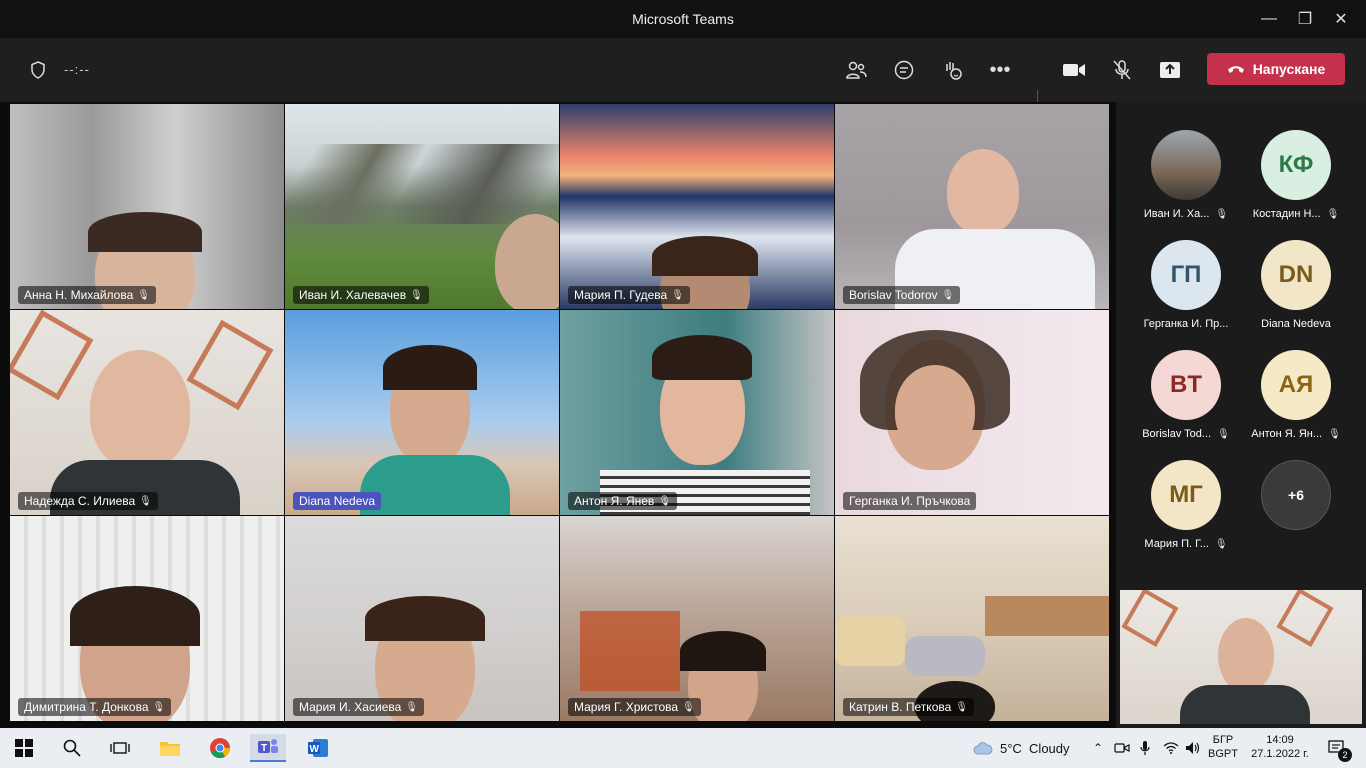  What do you see at coordinates (634, 707) in the screenshot?
I see `tile-label: Мария Г. Христова 🎙︎` at bounding box center [634, 707].